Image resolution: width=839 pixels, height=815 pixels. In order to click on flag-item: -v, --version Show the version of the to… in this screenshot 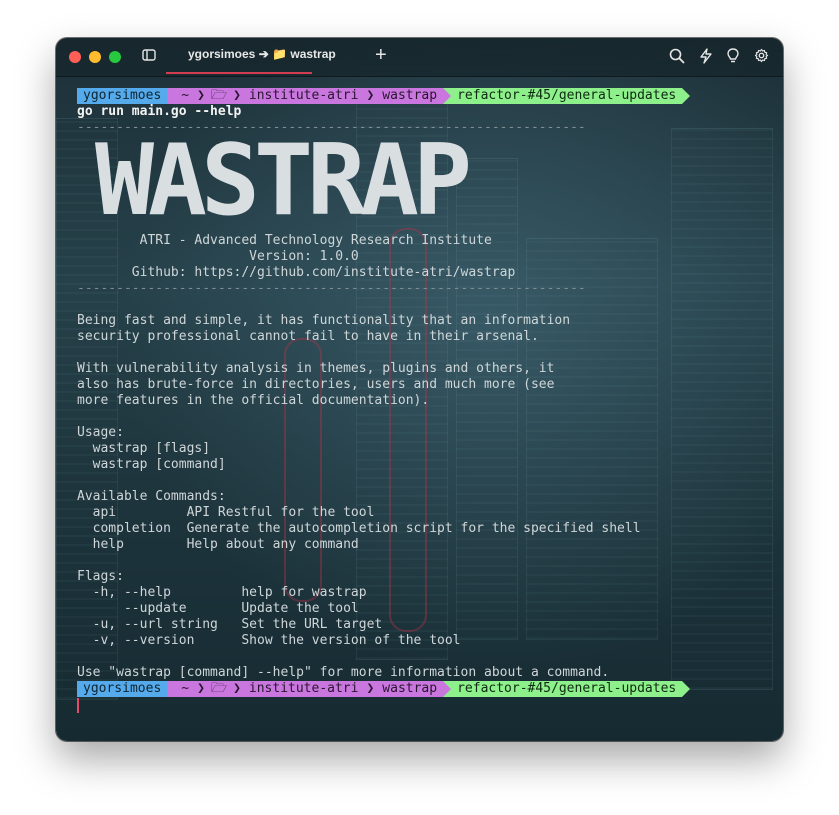, I will do `click(269, 640)`.